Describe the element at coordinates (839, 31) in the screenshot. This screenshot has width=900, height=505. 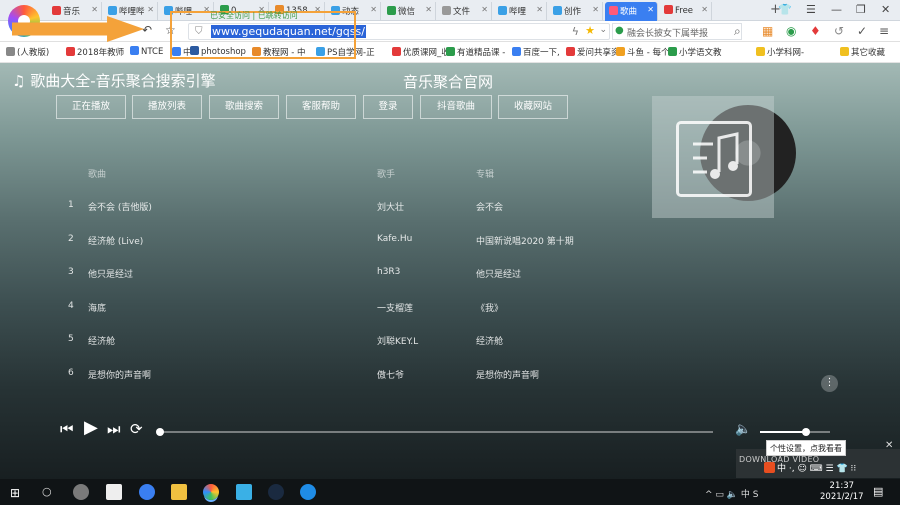
I see `undo-icon: ↺` at that location.